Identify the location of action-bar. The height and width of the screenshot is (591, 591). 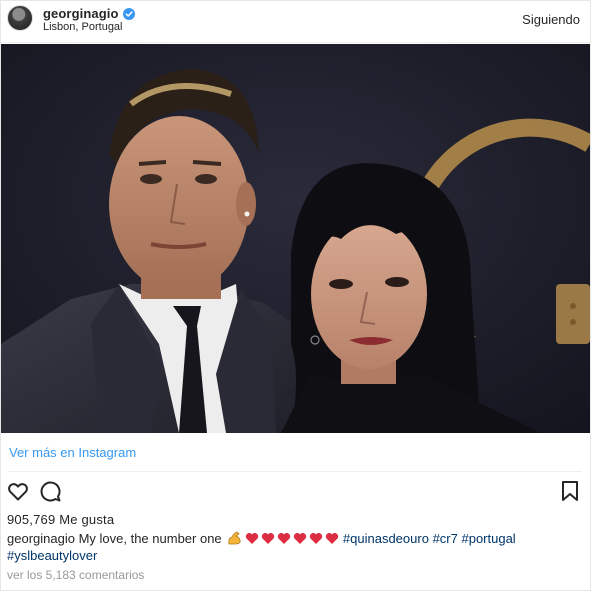
(295, 492).